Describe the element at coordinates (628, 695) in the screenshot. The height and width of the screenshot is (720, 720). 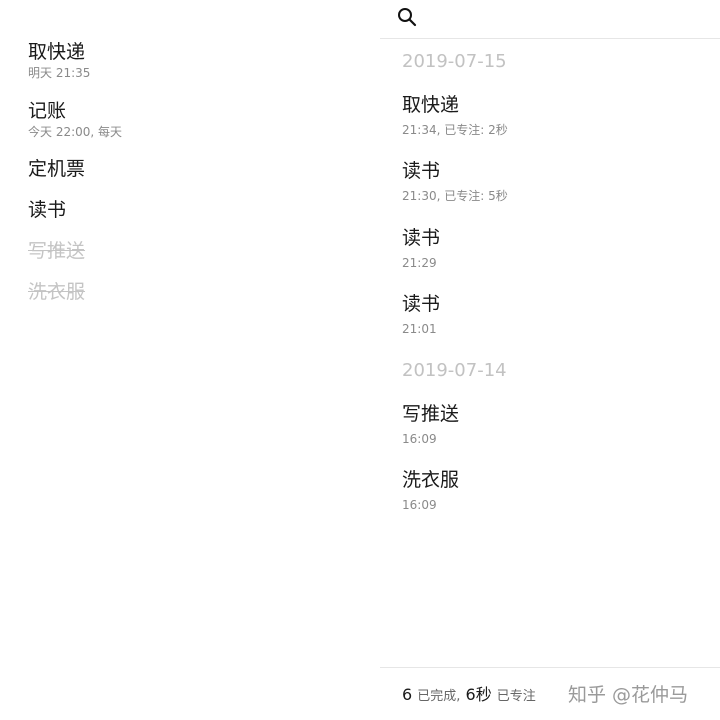
I see `watermark: 知乎 @花仲马` at that location.